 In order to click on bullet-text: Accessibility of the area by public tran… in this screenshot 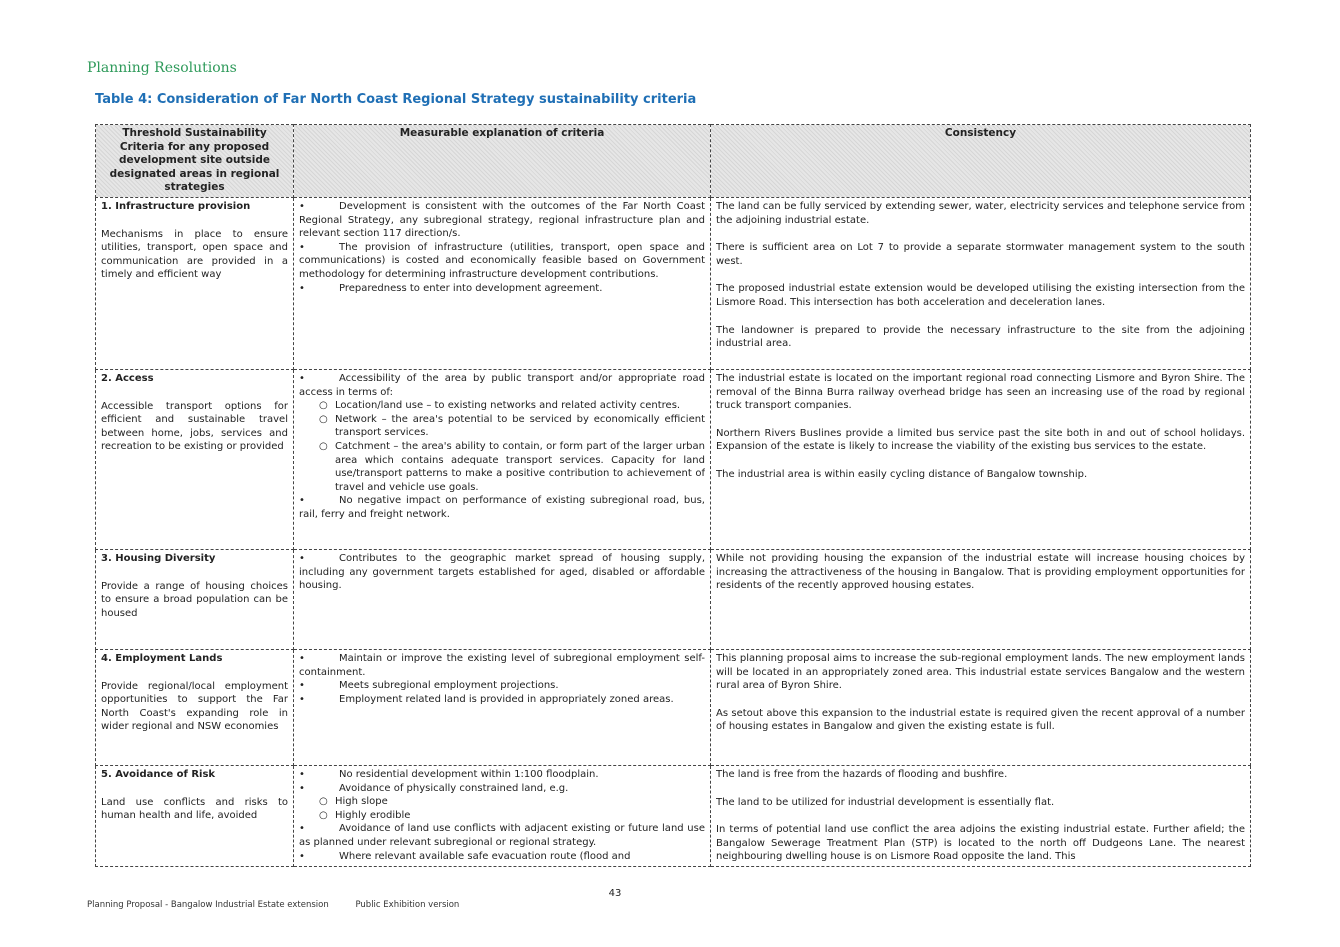, I will do `click(502, 385)`.